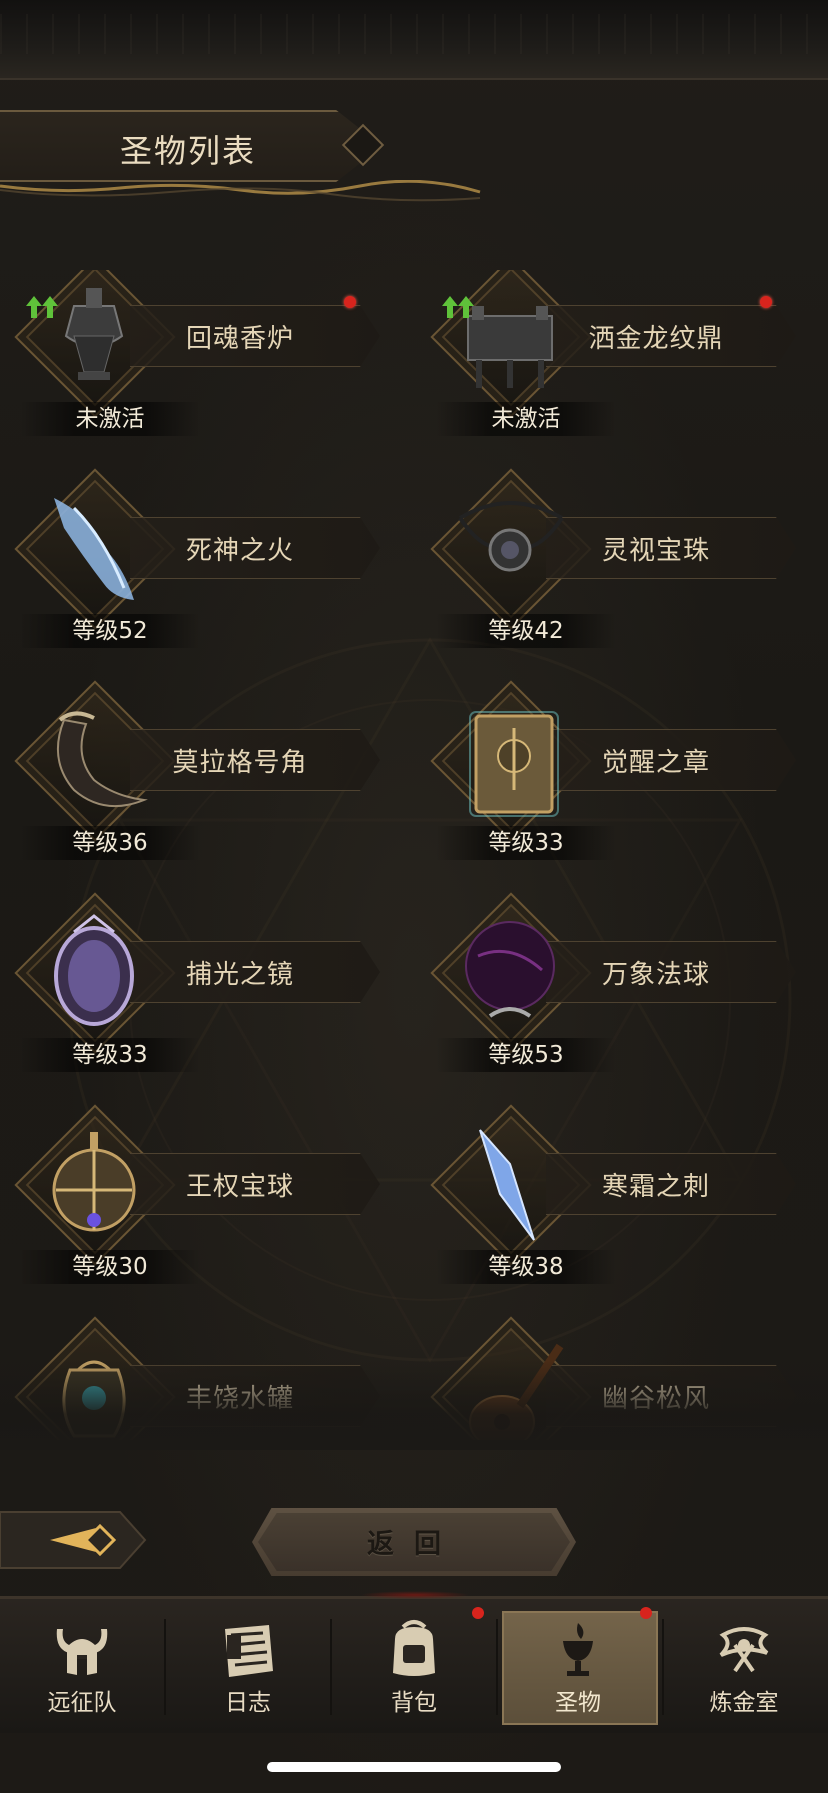  Describe the element at coordinates (414, 1648) in the screenshot. I see `backpack-icon` at that location.